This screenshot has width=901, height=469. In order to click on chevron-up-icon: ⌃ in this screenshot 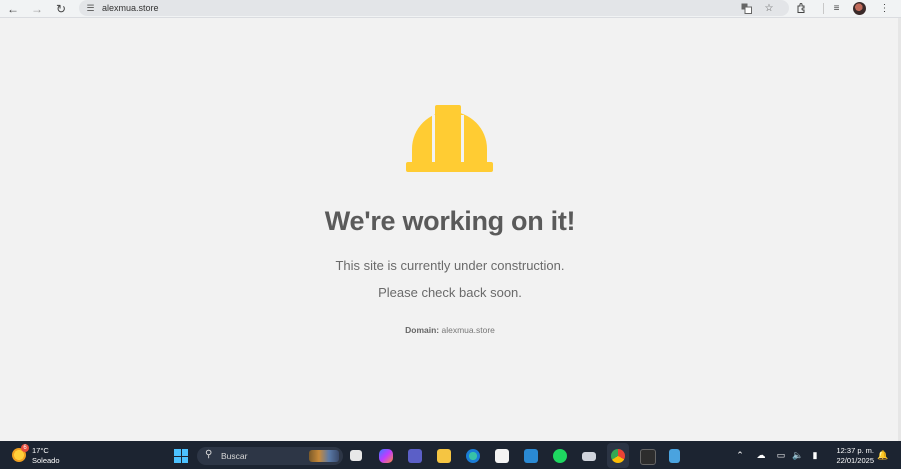, I will do `click(740, 455)`.